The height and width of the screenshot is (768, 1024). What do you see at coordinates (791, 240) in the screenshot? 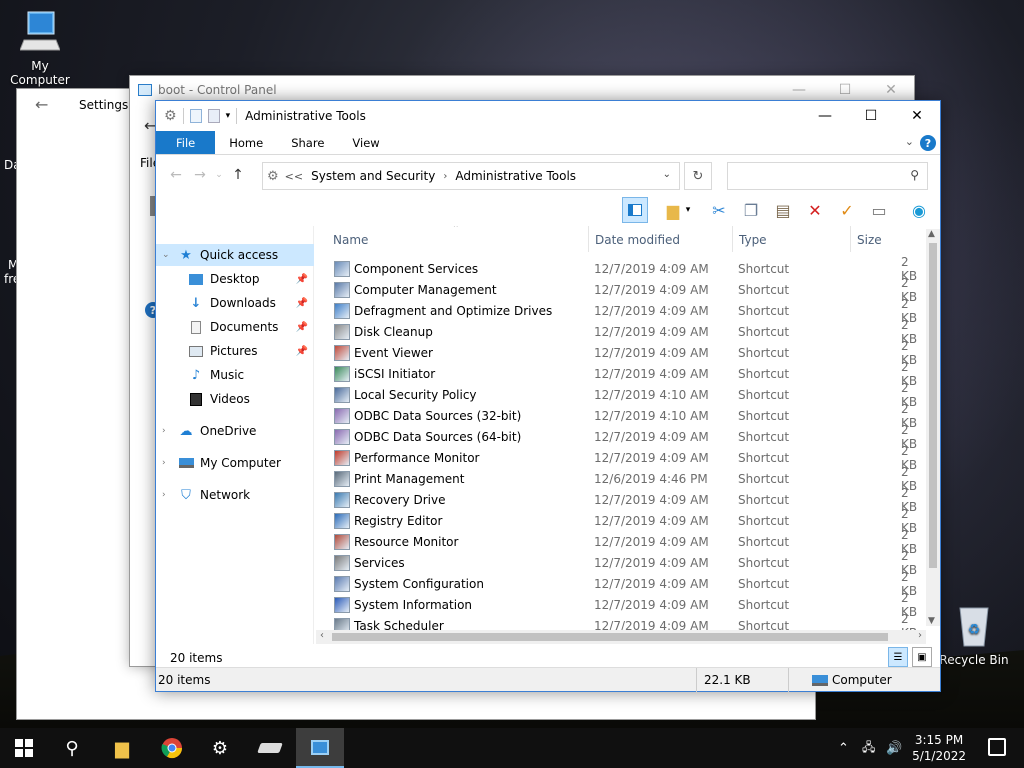
I see `column-header-type: Type` at bounding box center [791, 240].